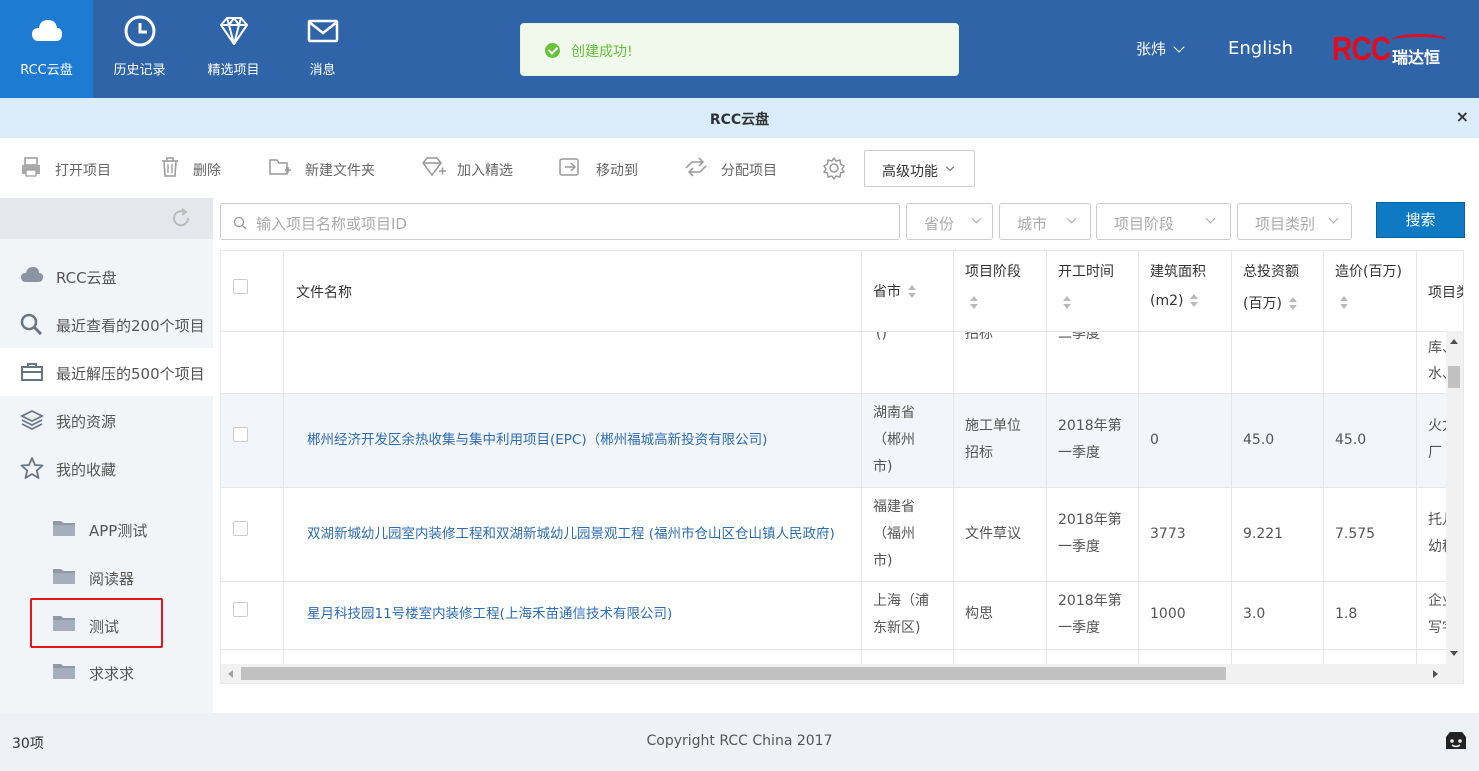  I want to click on table-cell: 45.0, so click(1370, 441).